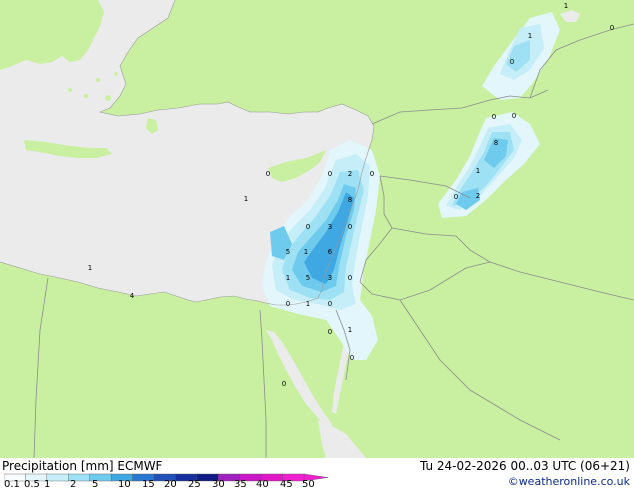 The width and height of the screenshot is (634, 490). What do you see at coordinates (124, 484) in the screenshot?
I see `legend-tick-label: 10` at bounding box center [124, 484].